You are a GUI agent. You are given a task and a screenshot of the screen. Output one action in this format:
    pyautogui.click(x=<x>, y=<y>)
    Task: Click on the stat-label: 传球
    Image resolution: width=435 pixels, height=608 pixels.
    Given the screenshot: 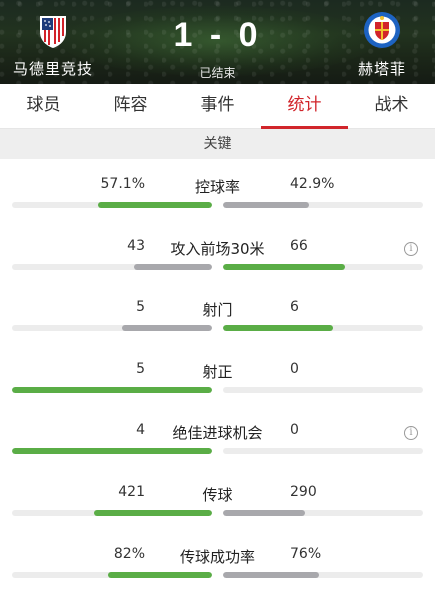 What is the action you would take?
    pyautogui.click(x=217, y=495)
    